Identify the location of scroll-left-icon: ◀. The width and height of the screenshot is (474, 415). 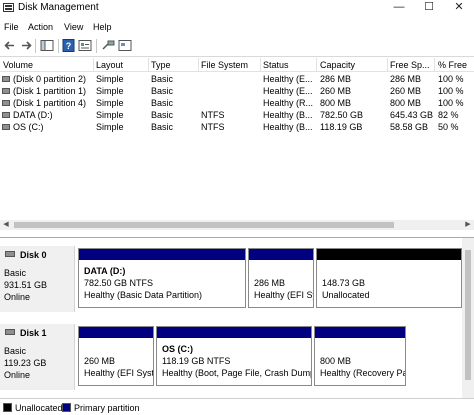
(6, 225).